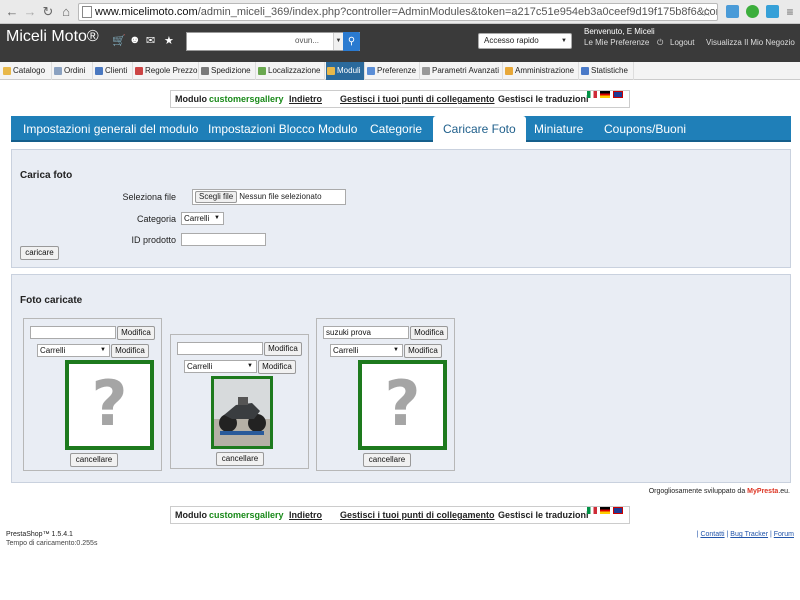 Image resolution: width=800 pixels, height=600 pixels. I want to click on menu-label: Moduli, so click(349, 70).